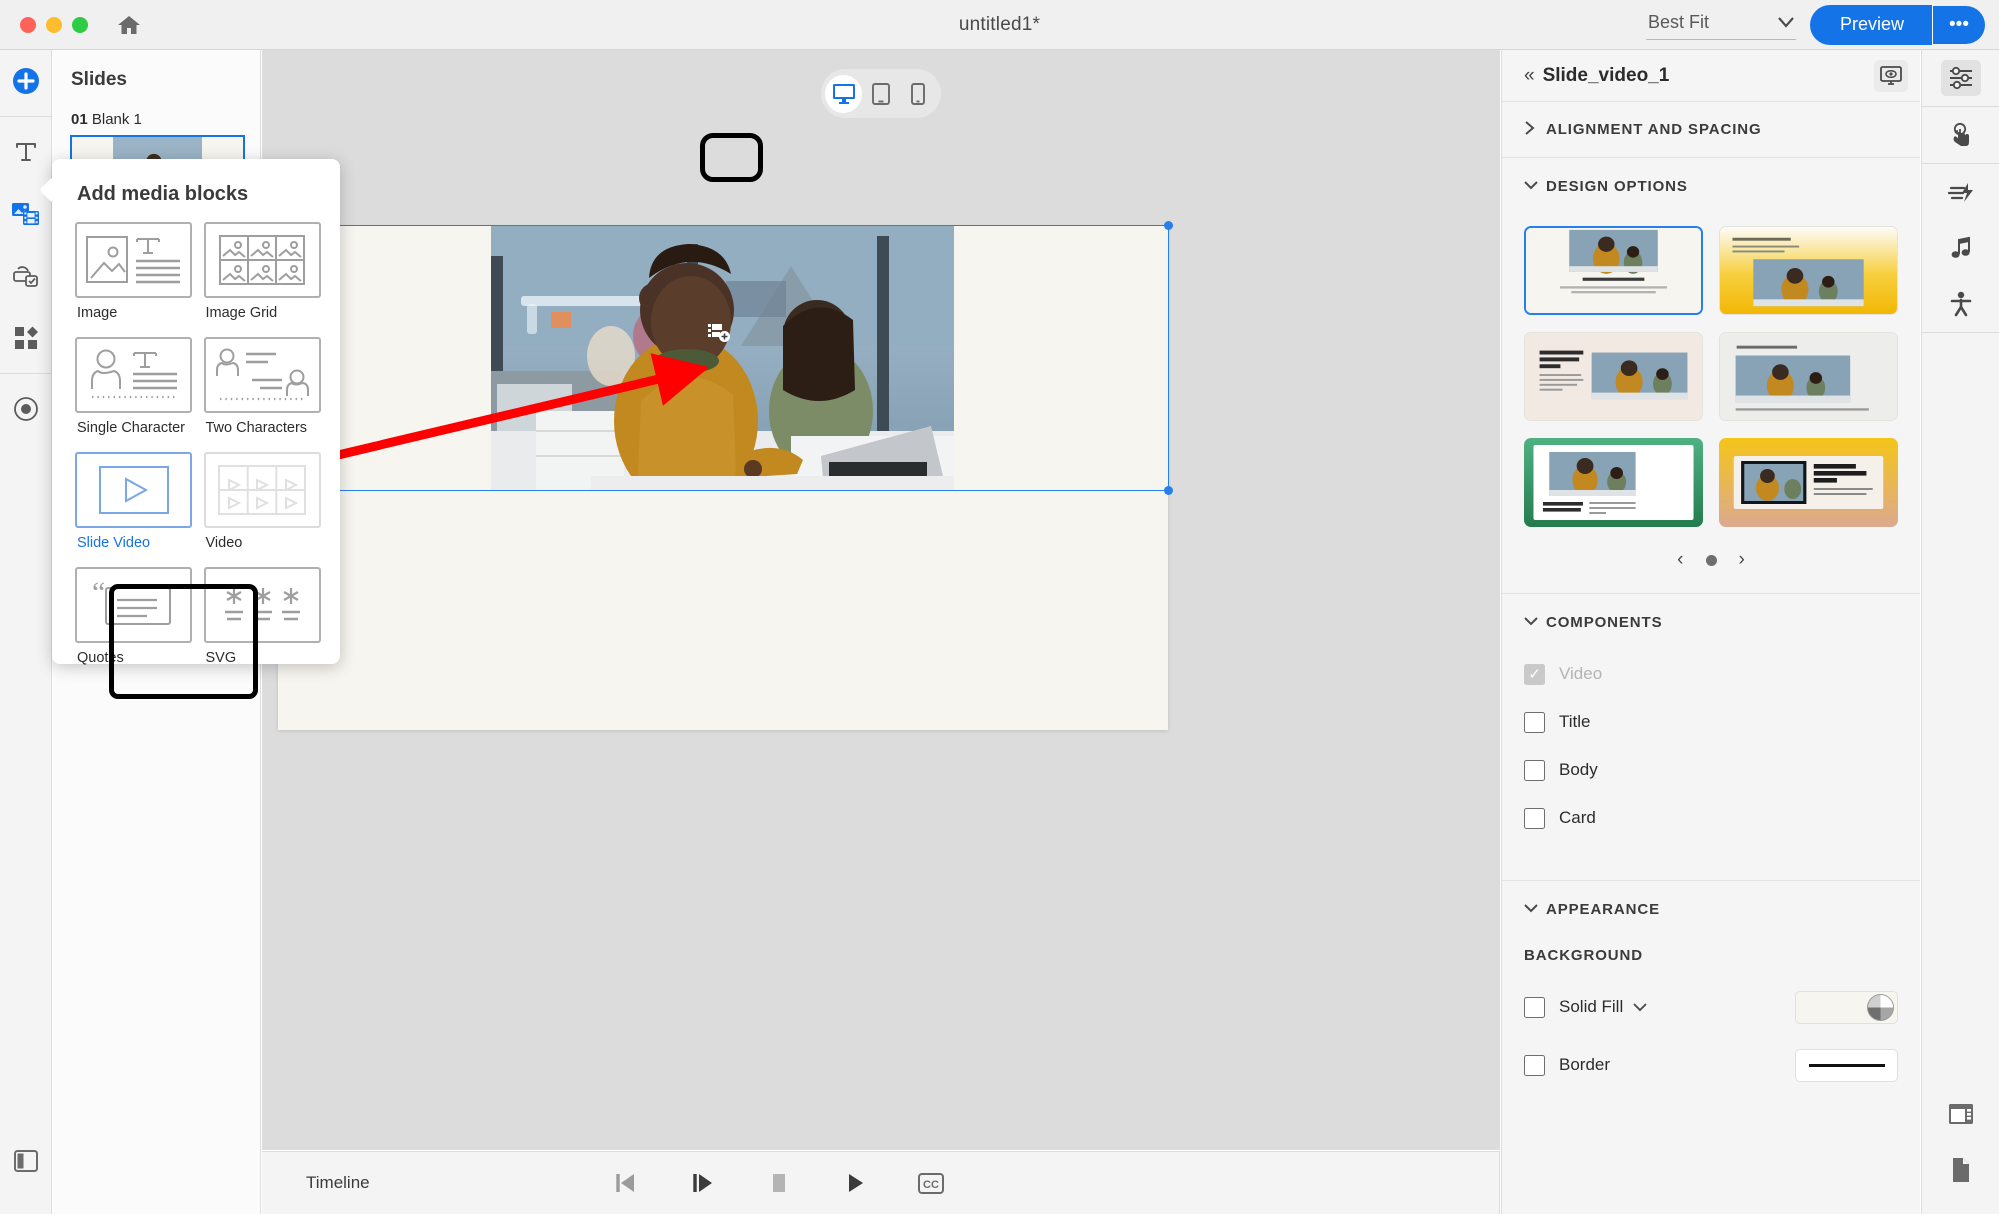  What do you see at coordinates (1711, 130) in the screenshot?
I see `section-alignment-and-spacing: ALIGNMENT AND SPACING` at bounding box center [1711, 130].